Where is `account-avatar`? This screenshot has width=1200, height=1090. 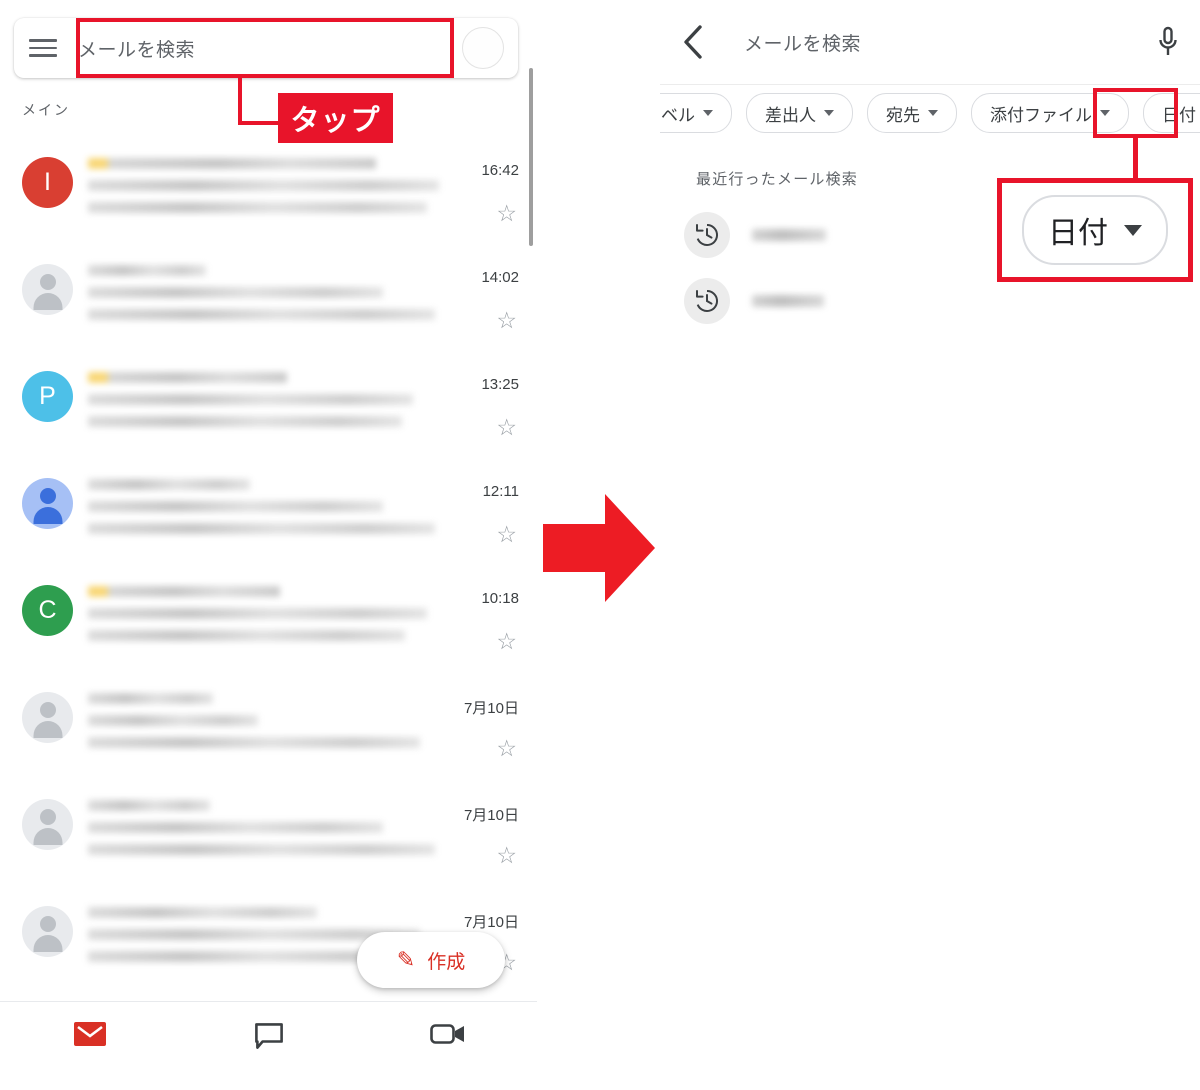 account-avatar is located at coordinates (483, 48).